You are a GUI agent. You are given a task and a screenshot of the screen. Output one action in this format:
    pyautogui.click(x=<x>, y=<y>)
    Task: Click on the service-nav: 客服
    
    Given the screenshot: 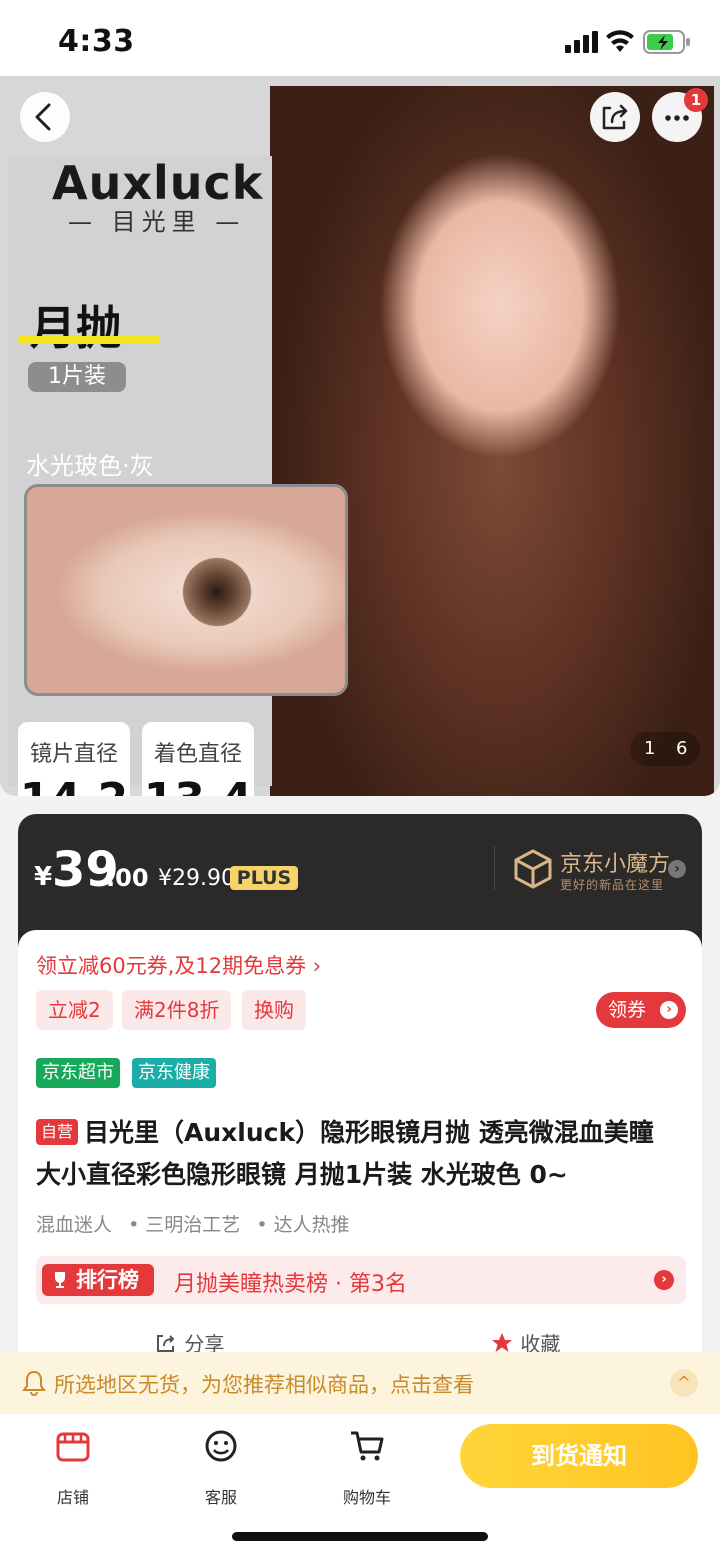 What is the action you would take?
    pyautogui.click(x=221, y=1468)
    